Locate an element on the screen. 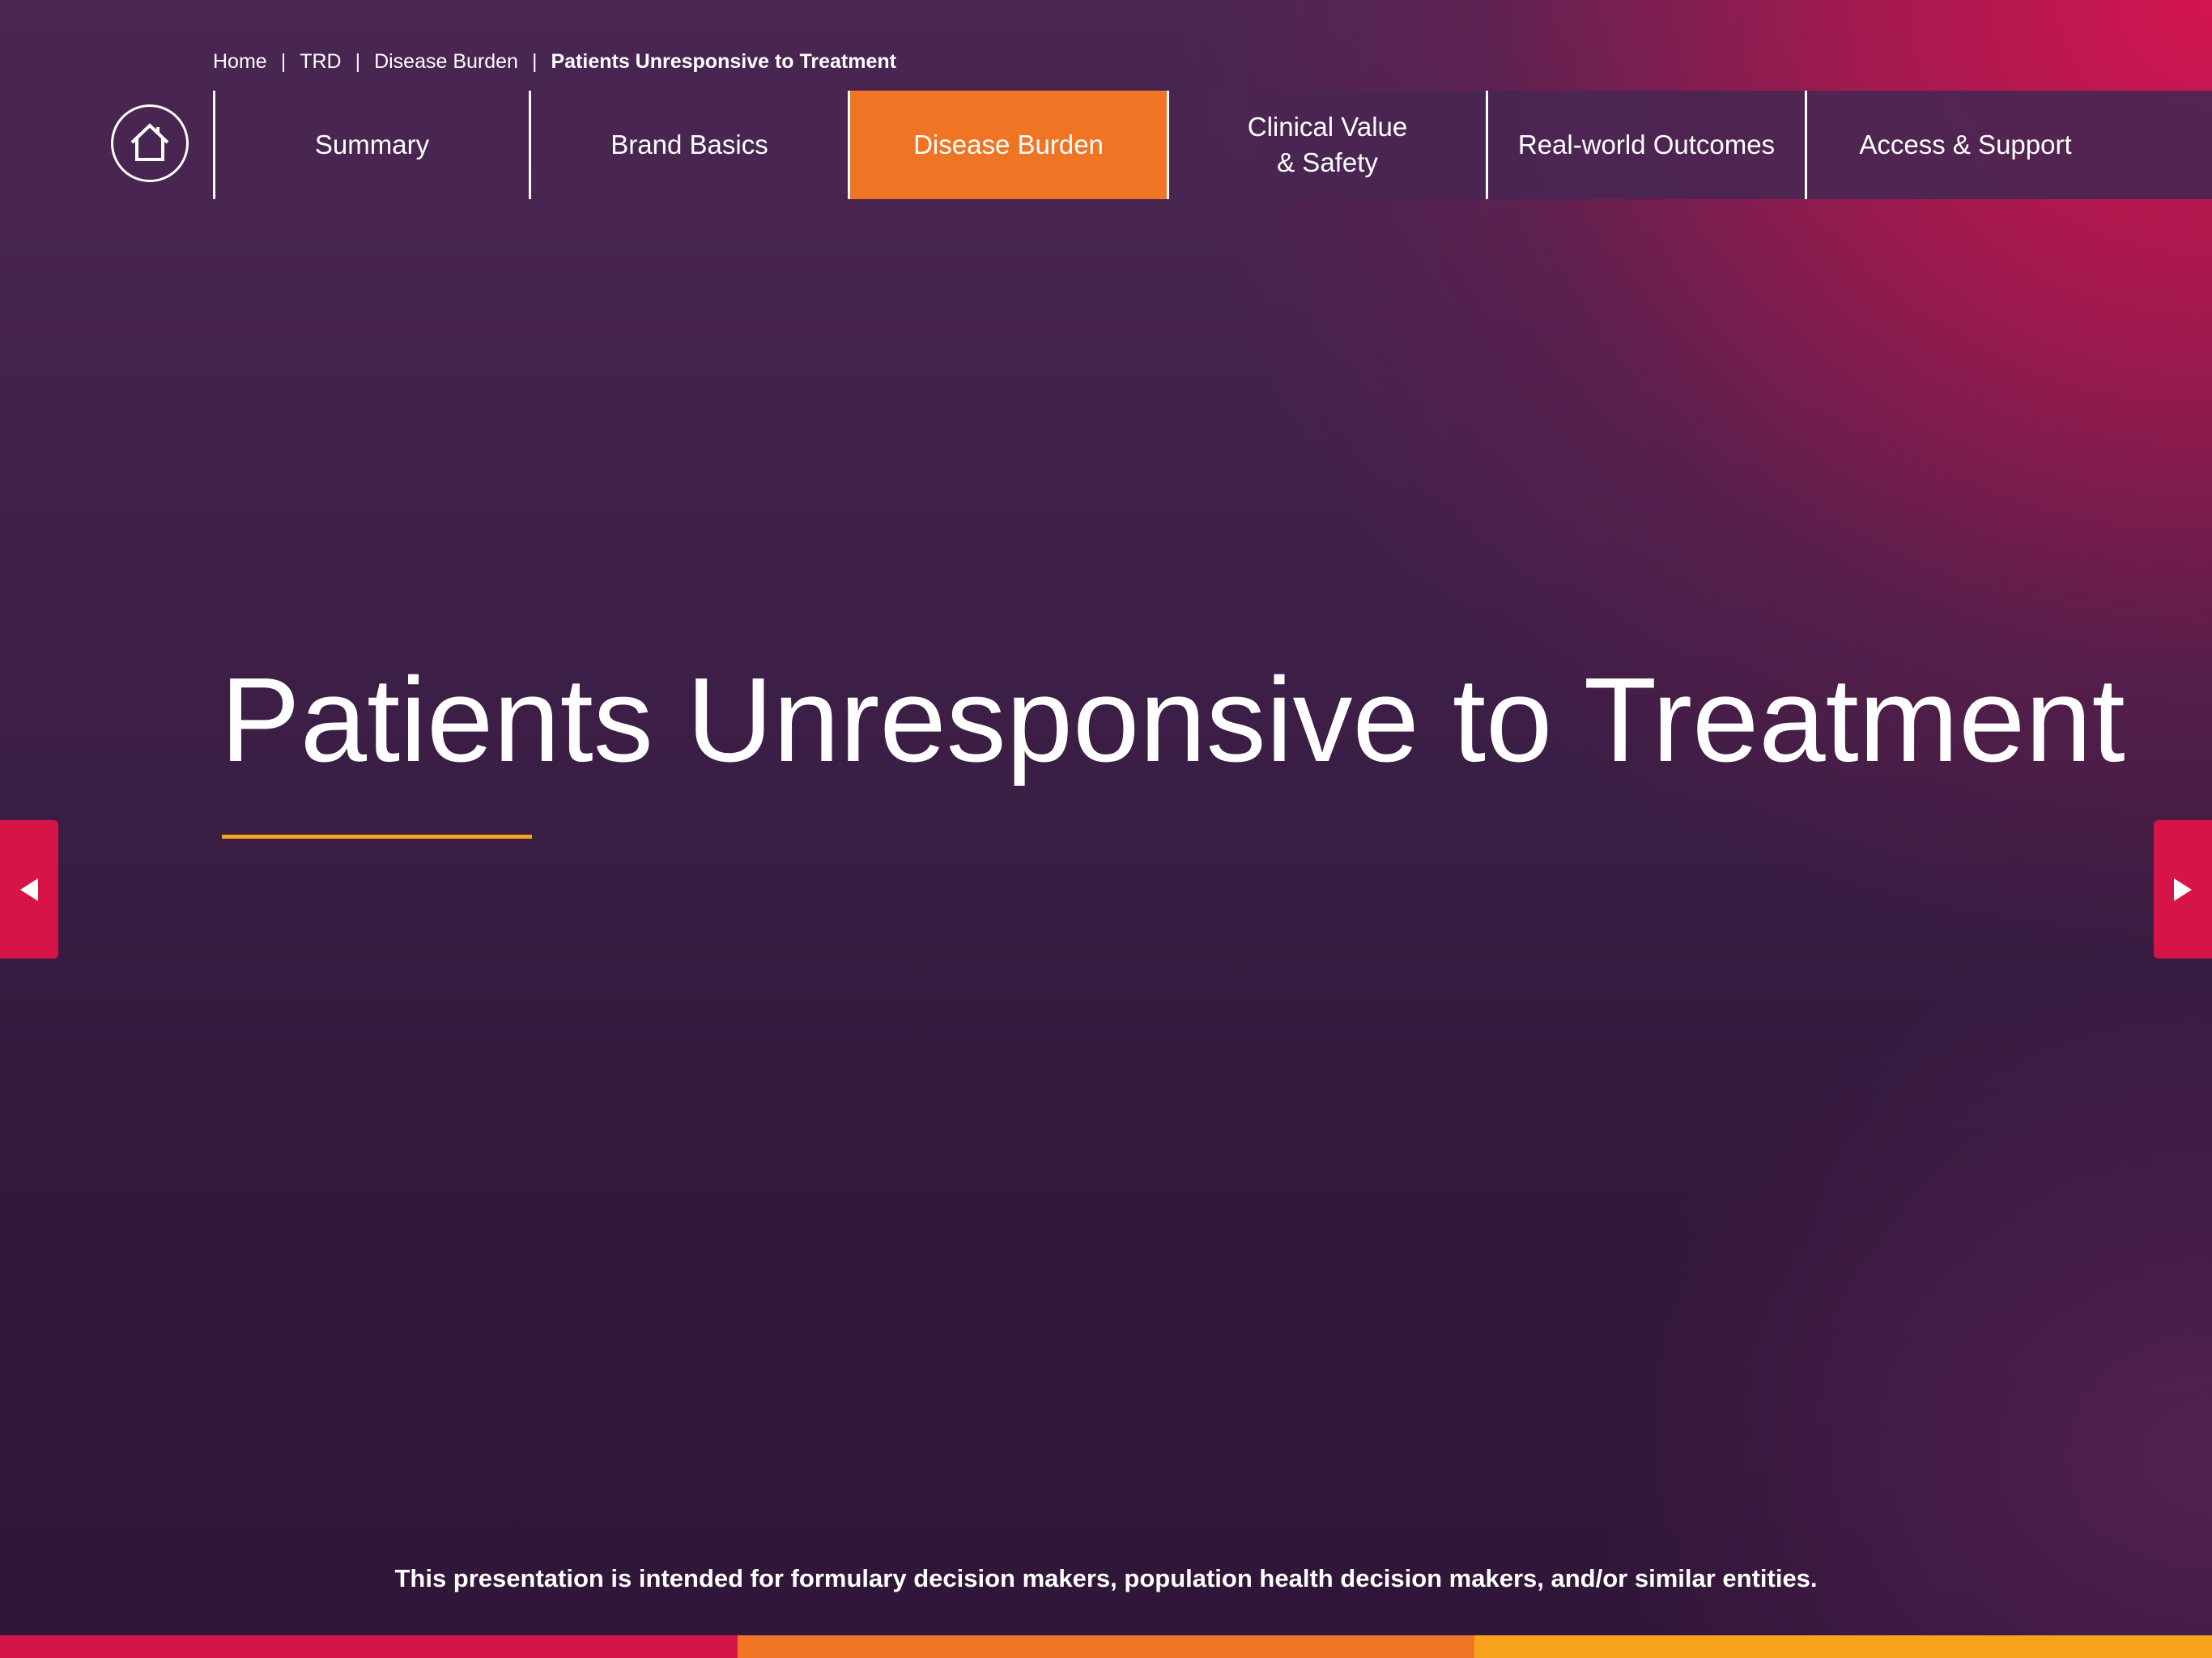 Image resolution: width=2212 pixels, height=1658 pixels. caret-right-icon is located at coordinates (2182, 890).